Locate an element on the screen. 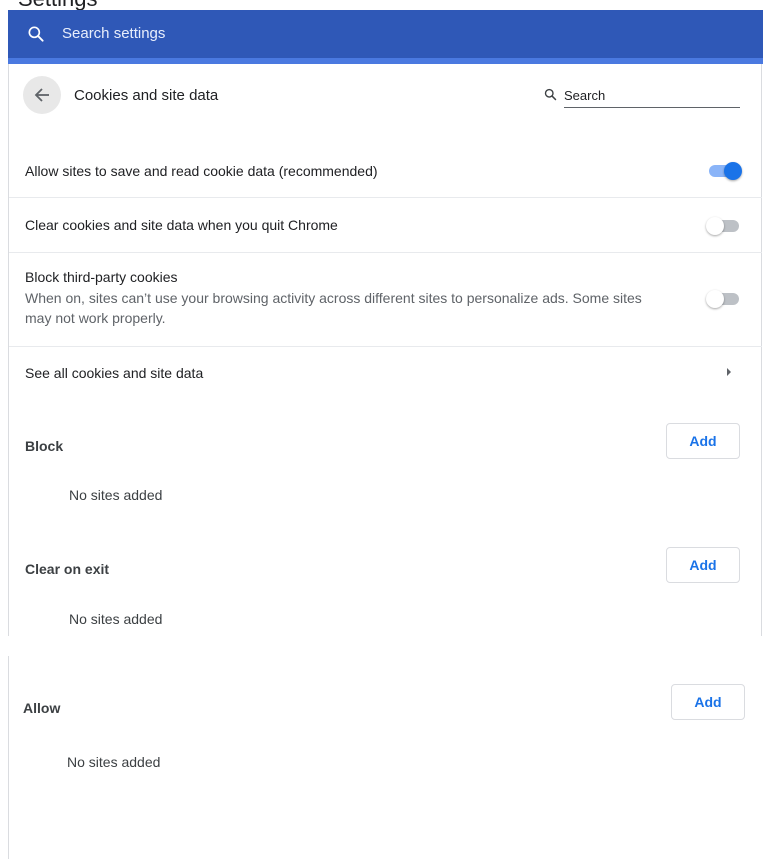 This screenshot has width=763, height=859. block-empty-message: No sites added is located at coordinates (116, 495).